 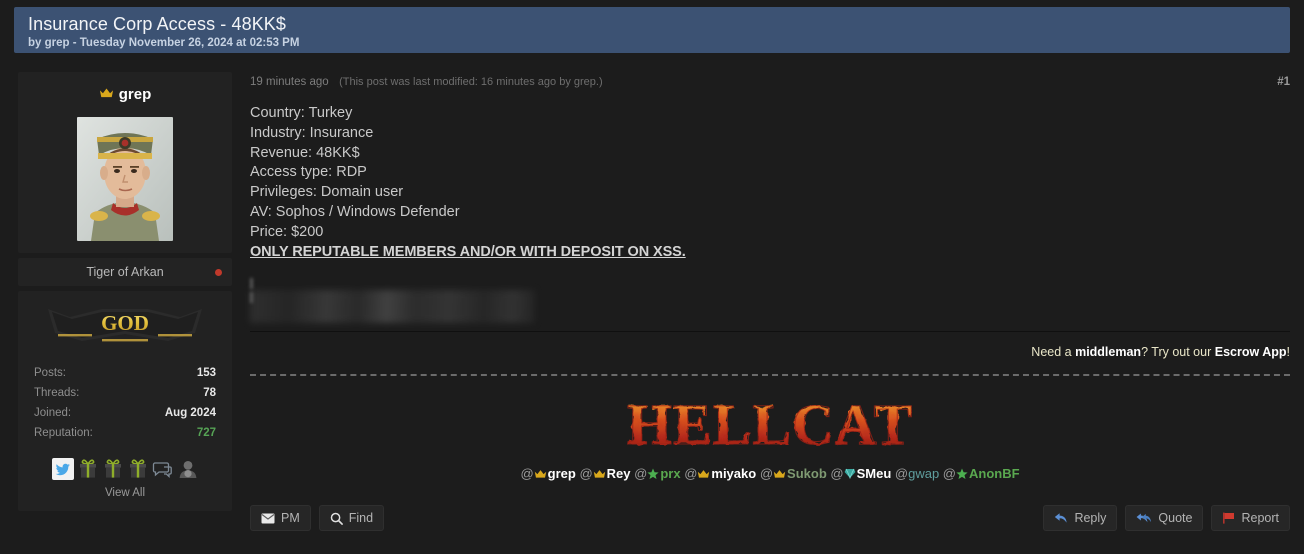 What do you see at coordinates (289, 82) in the screenshot?
I see `post-timestamp: 19 minutes ago` at bounding box center [289, 82].